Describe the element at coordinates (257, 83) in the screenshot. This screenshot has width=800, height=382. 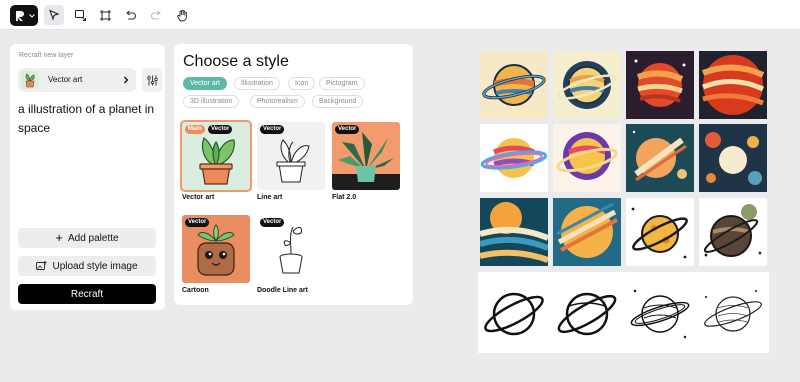
I see `chip-illustration: Illustration` at that location.